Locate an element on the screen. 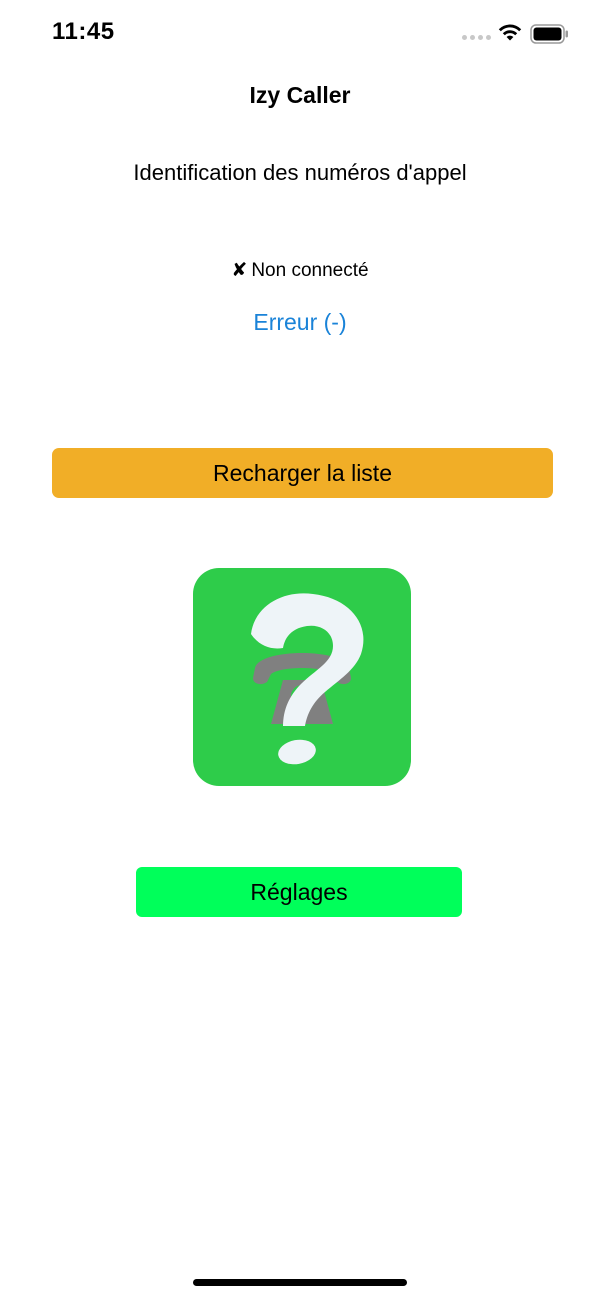 The image size is (600, 1299). settings-label: Réglages is located at coordinates (299, 891).